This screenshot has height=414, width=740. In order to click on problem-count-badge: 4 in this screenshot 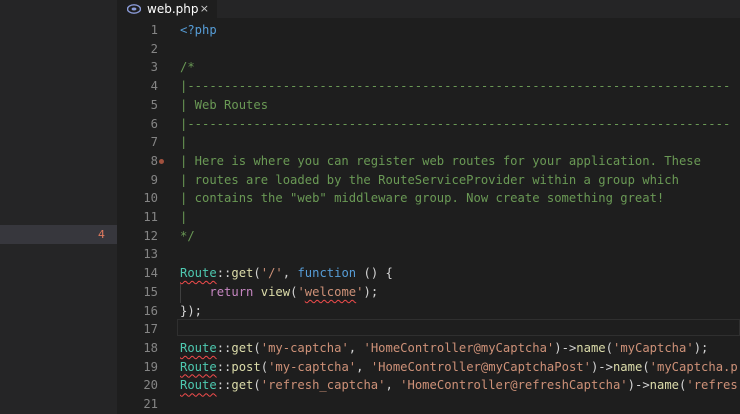, I will do `click(101, 234)`.